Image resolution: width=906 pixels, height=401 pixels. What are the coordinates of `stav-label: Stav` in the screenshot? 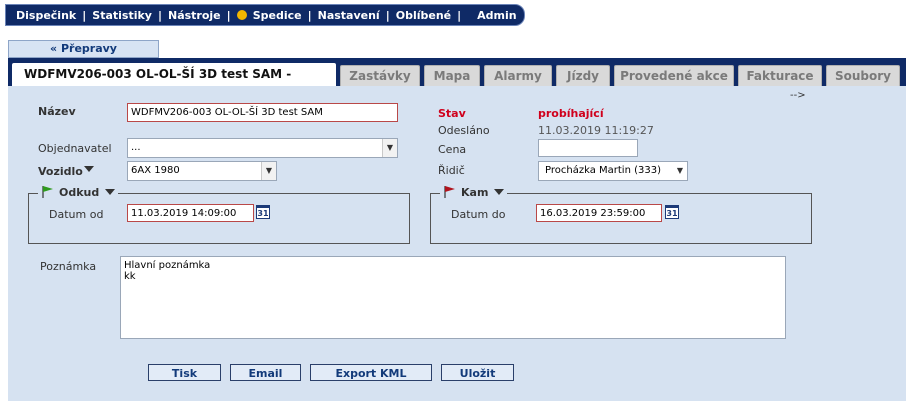 It's located at (452, 113).